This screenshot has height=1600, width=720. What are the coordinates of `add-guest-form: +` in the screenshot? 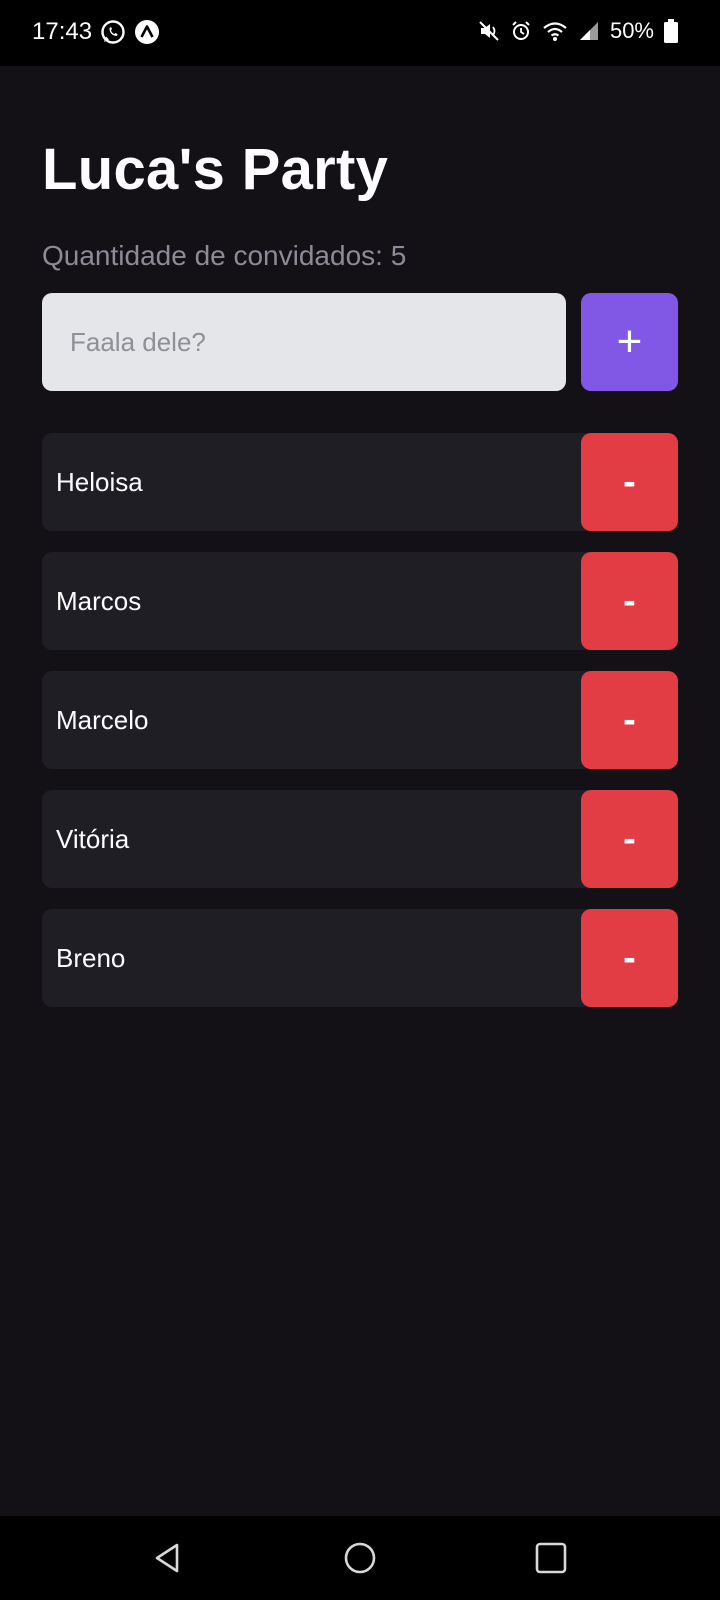 It's located at (360, 342).